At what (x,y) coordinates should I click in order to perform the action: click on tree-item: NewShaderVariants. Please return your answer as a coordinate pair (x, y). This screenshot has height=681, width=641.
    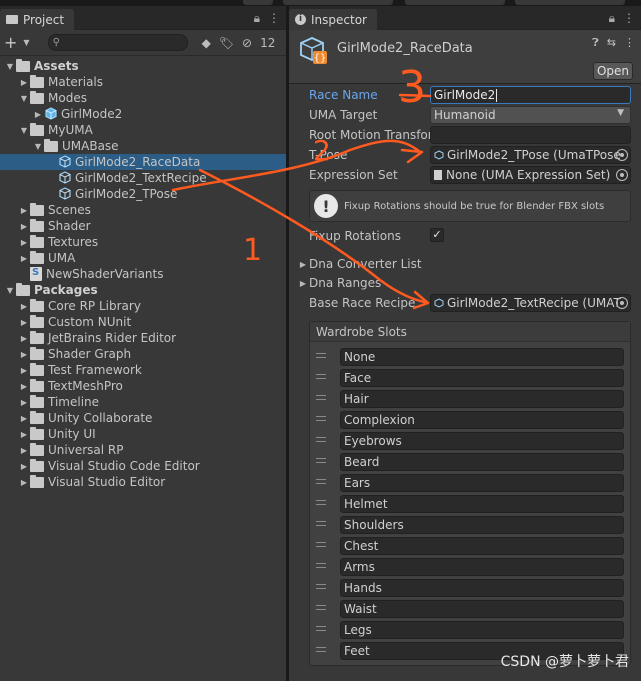
    Looking at the image, I should click on (143, 274).